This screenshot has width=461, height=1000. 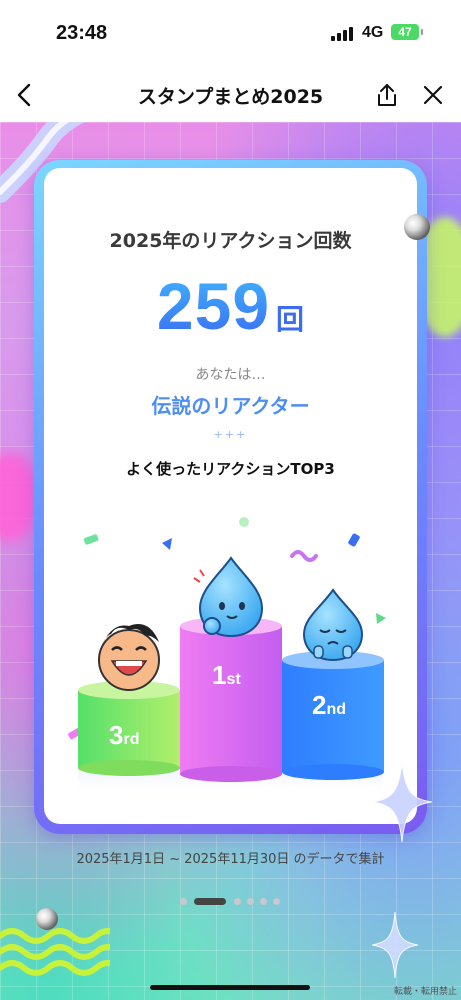 What do you see at coordinates (213, 306) in the screenshot?
I see `reaction-count: 259` at bounding box center [213, 306].